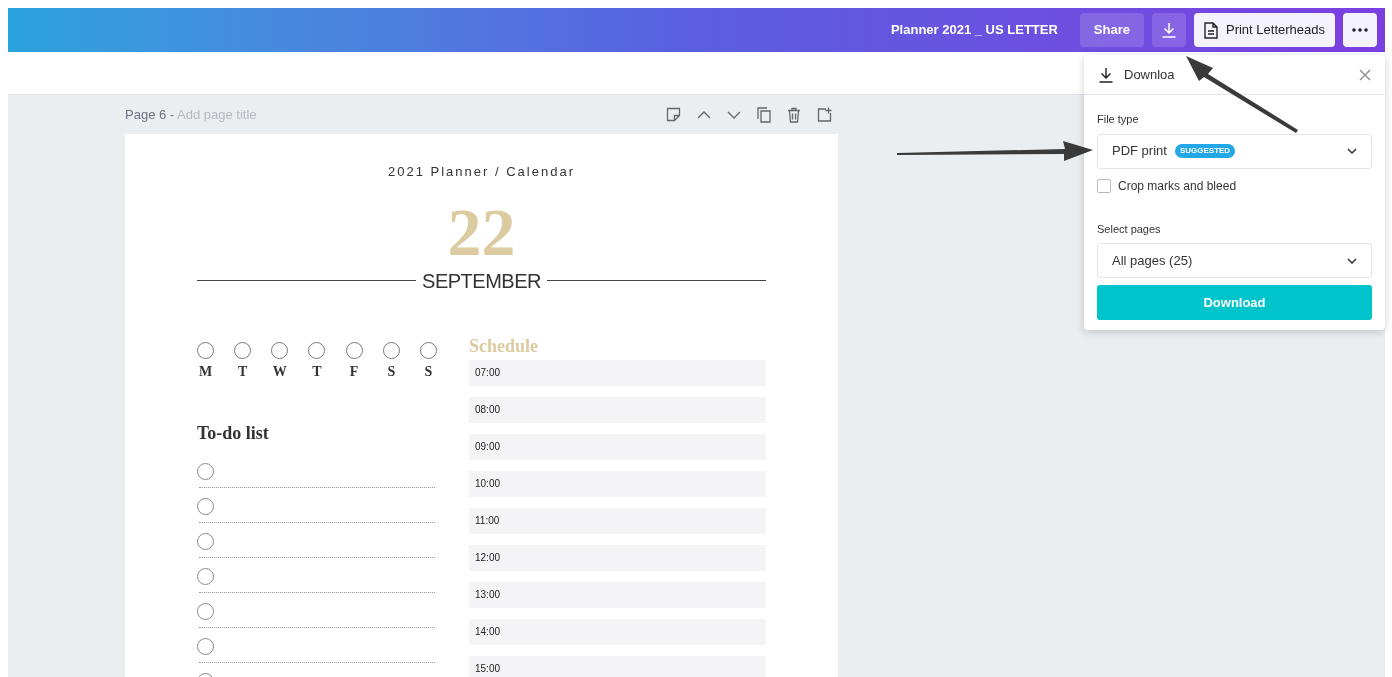  I want to click on todo-title: To-do list, so click(233, 433).